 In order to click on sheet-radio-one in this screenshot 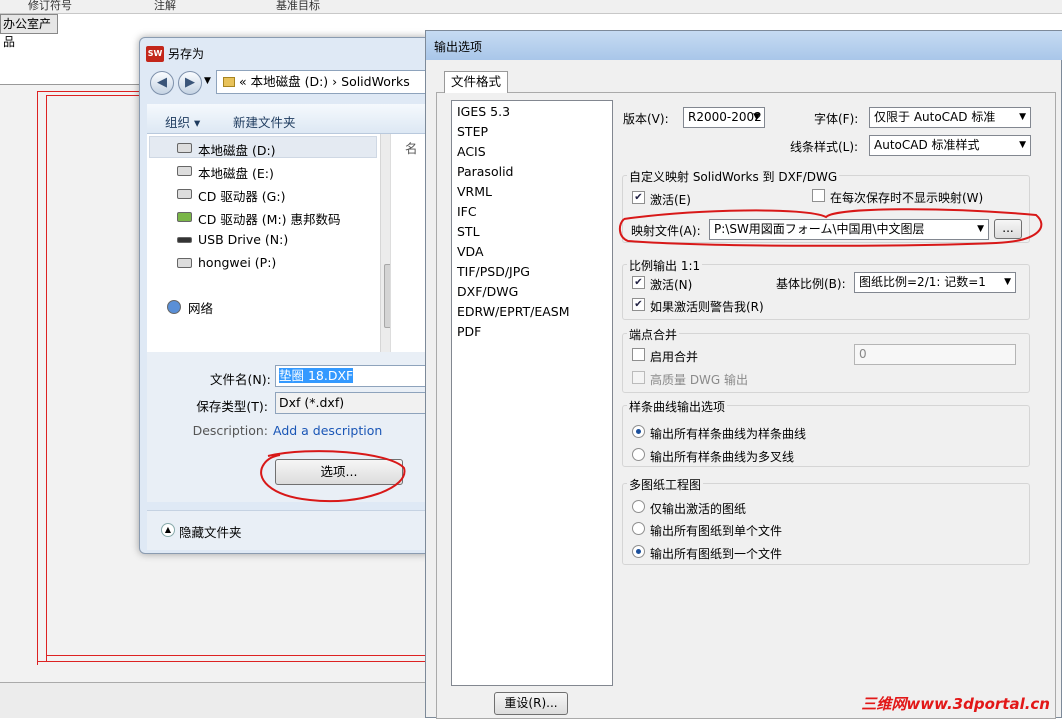, I will do `click(638, 551)`.